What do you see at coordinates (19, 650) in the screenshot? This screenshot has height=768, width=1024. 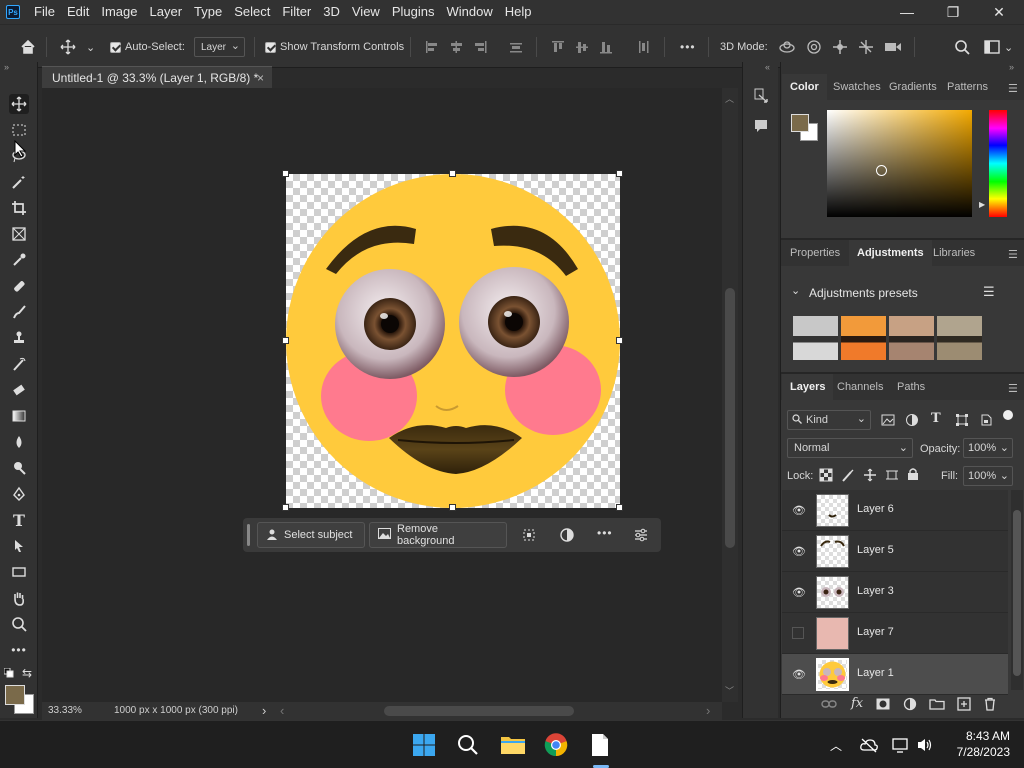 I see `edit-toolbar-icon: •••` at bounding box center [19, 650].